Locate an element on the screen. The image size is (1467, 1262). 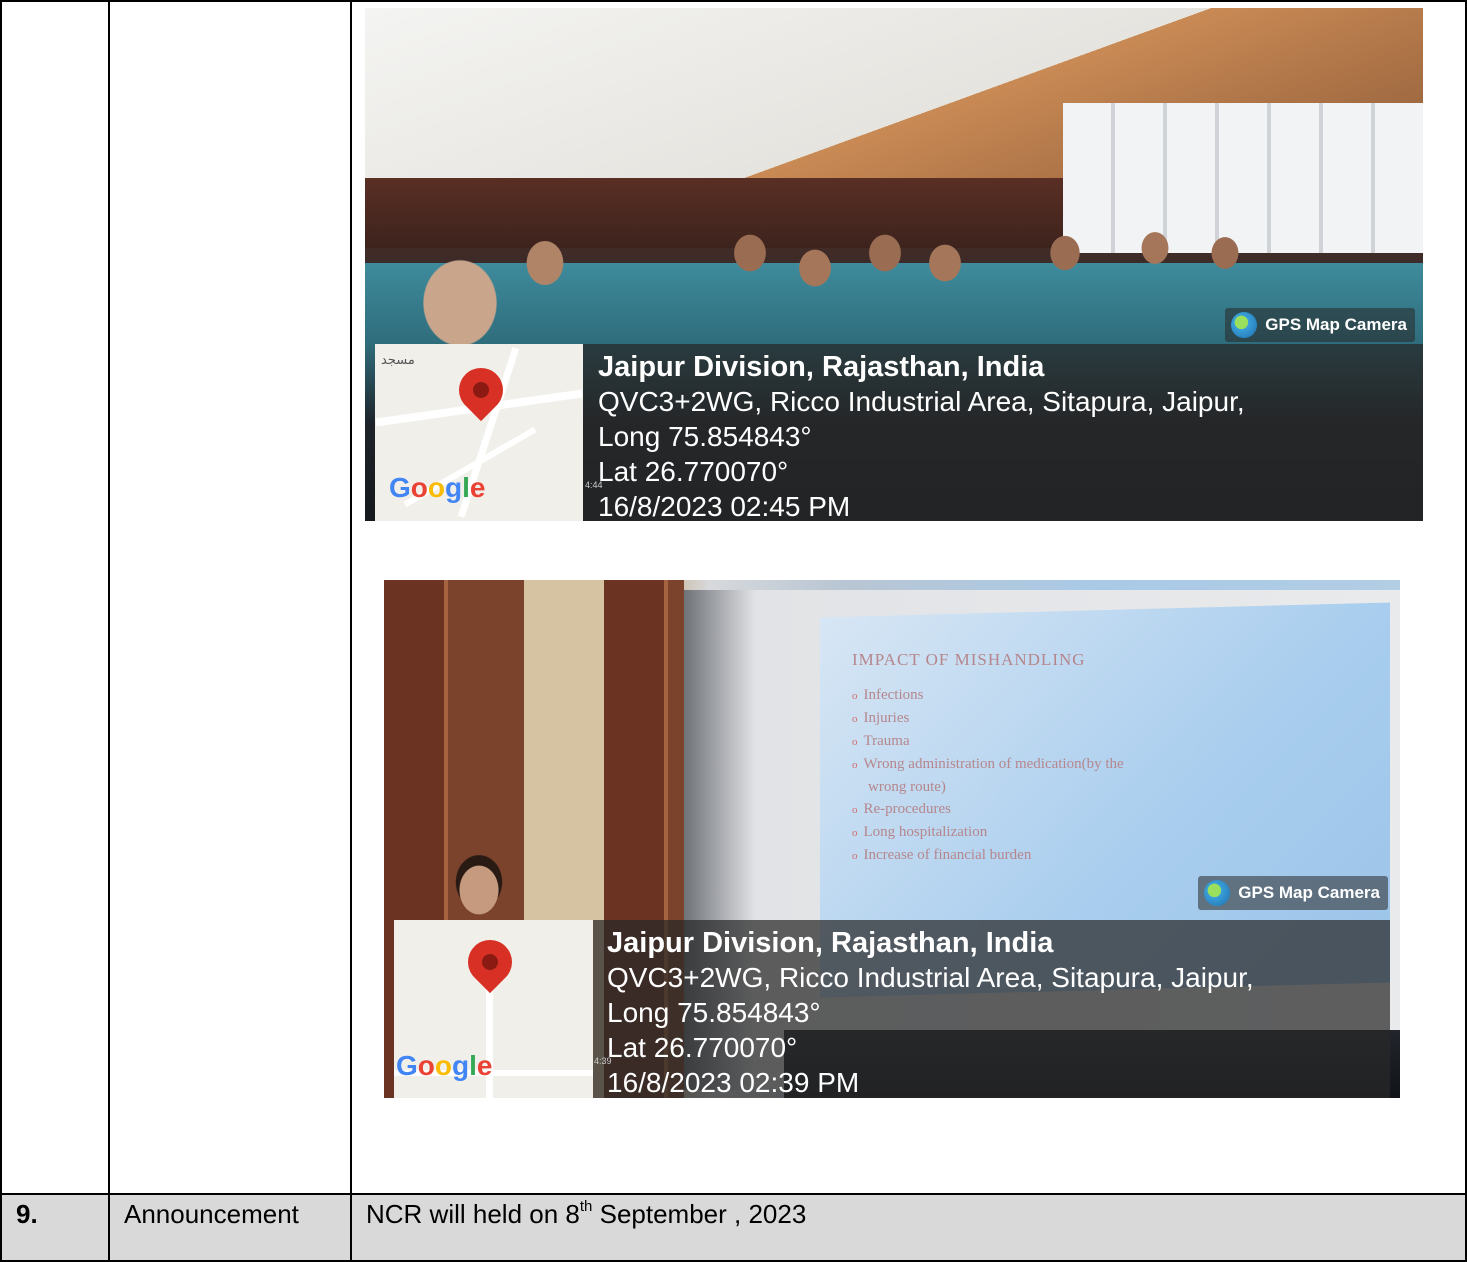
slide-bullet: o Long hospitalization is located at coordinates (920, 832).